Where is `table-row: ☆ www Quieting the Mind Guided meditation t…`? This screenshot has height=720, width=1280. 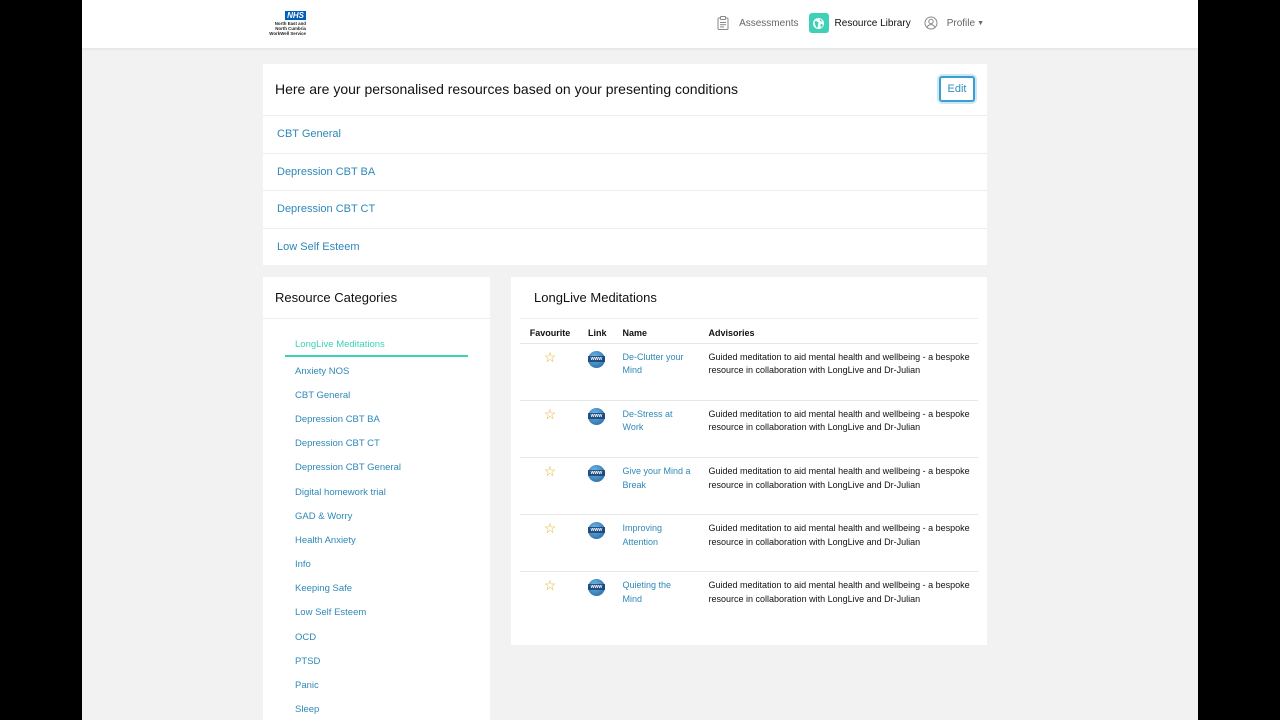 table-row: ☆ www Quieting the Mind Guided meditation t… is located at coordinates (749, 600).